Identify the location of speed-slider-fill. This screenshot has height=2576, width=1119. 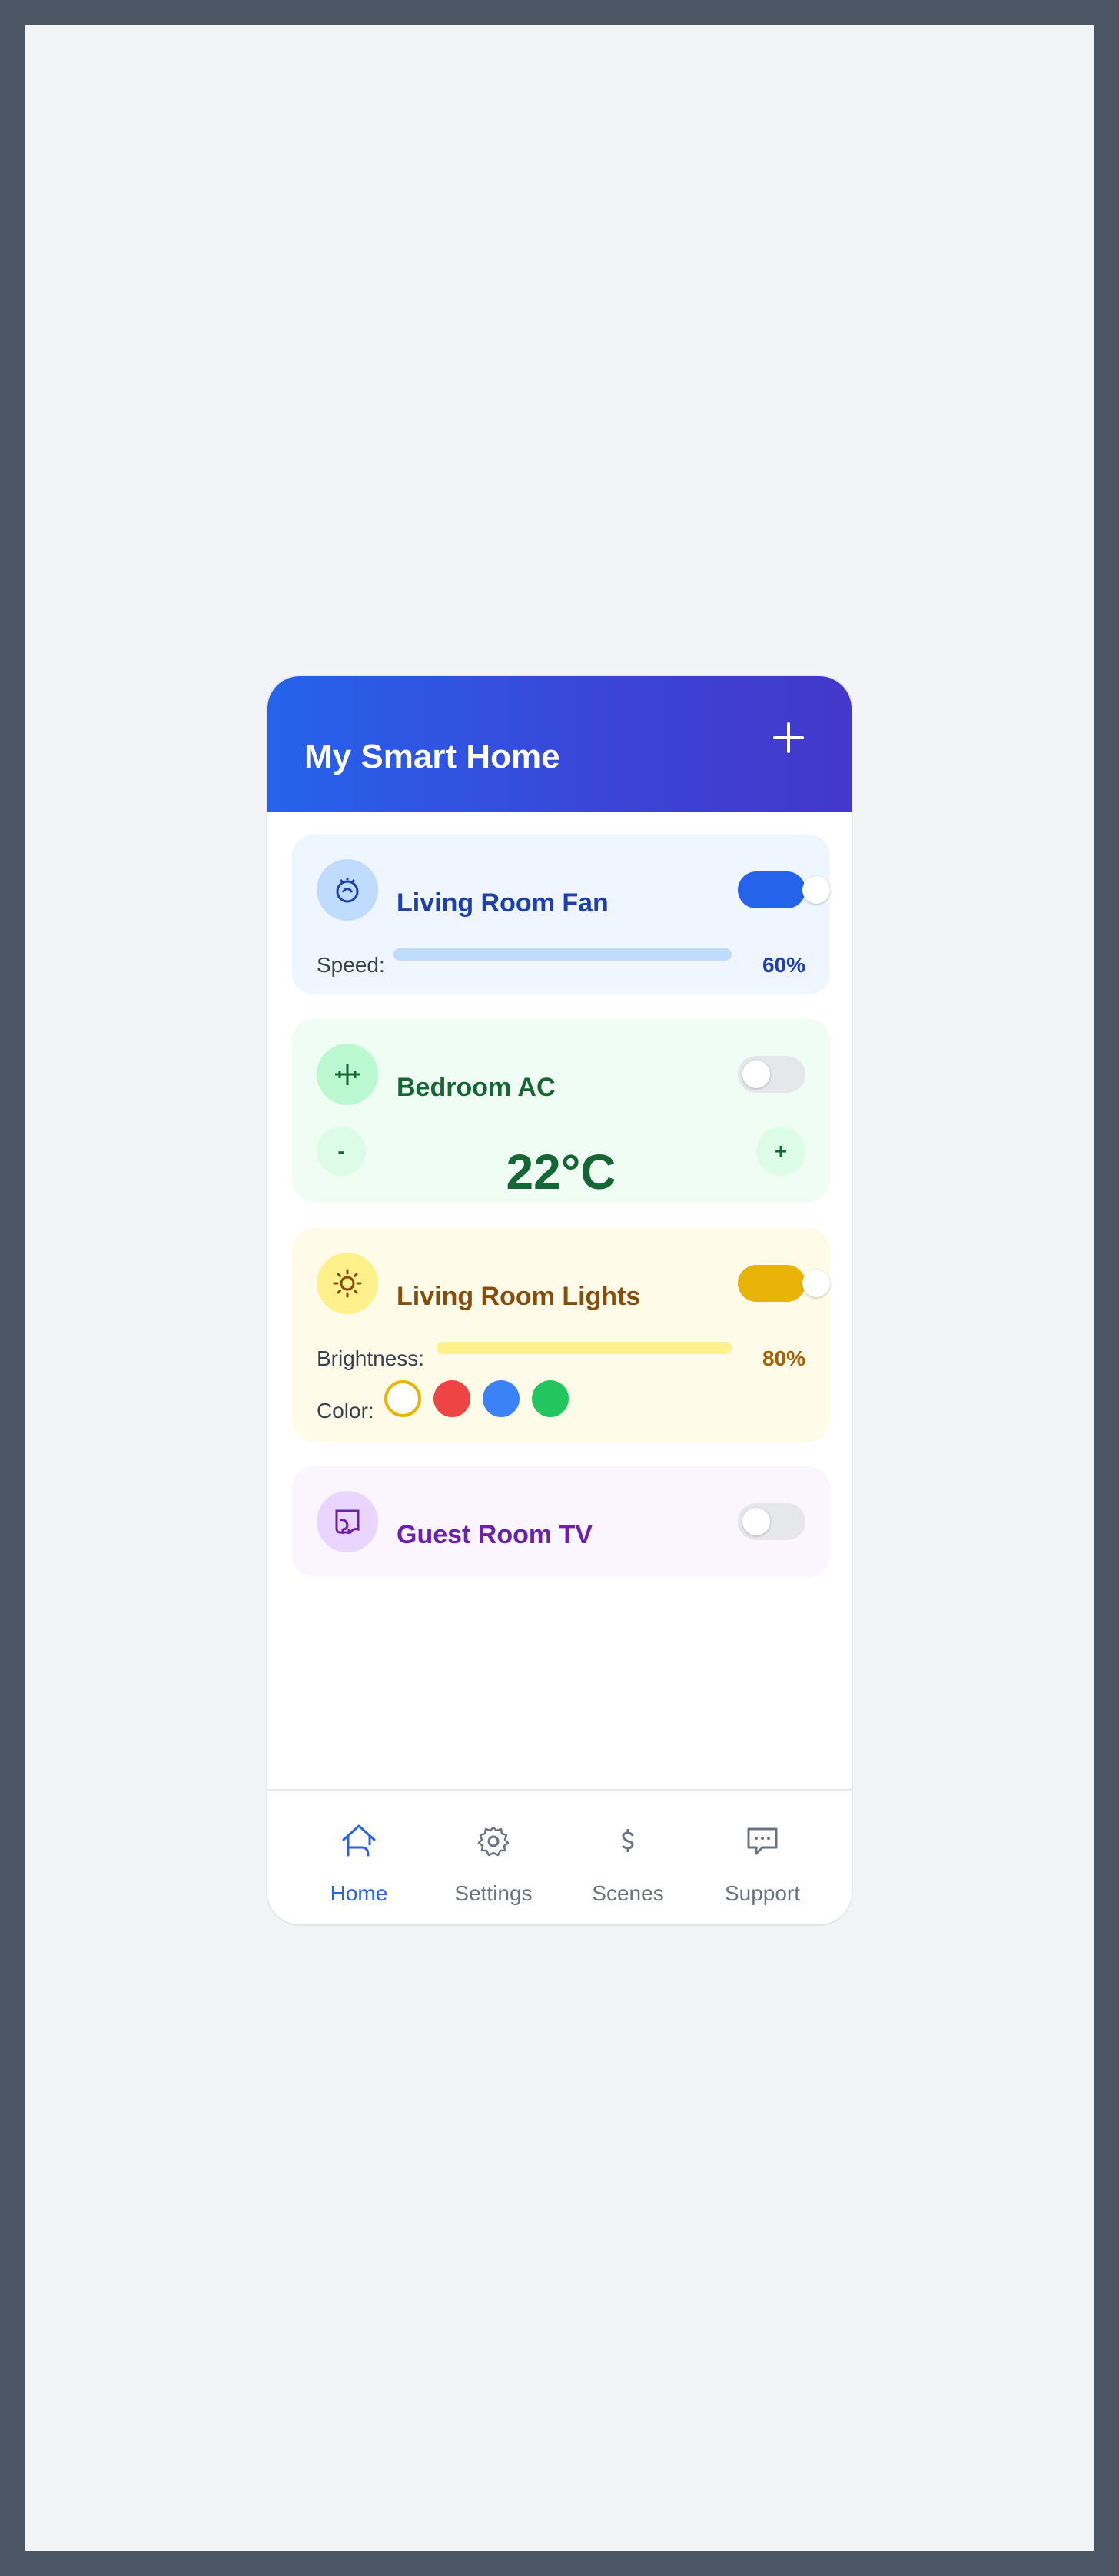
(494, 955).